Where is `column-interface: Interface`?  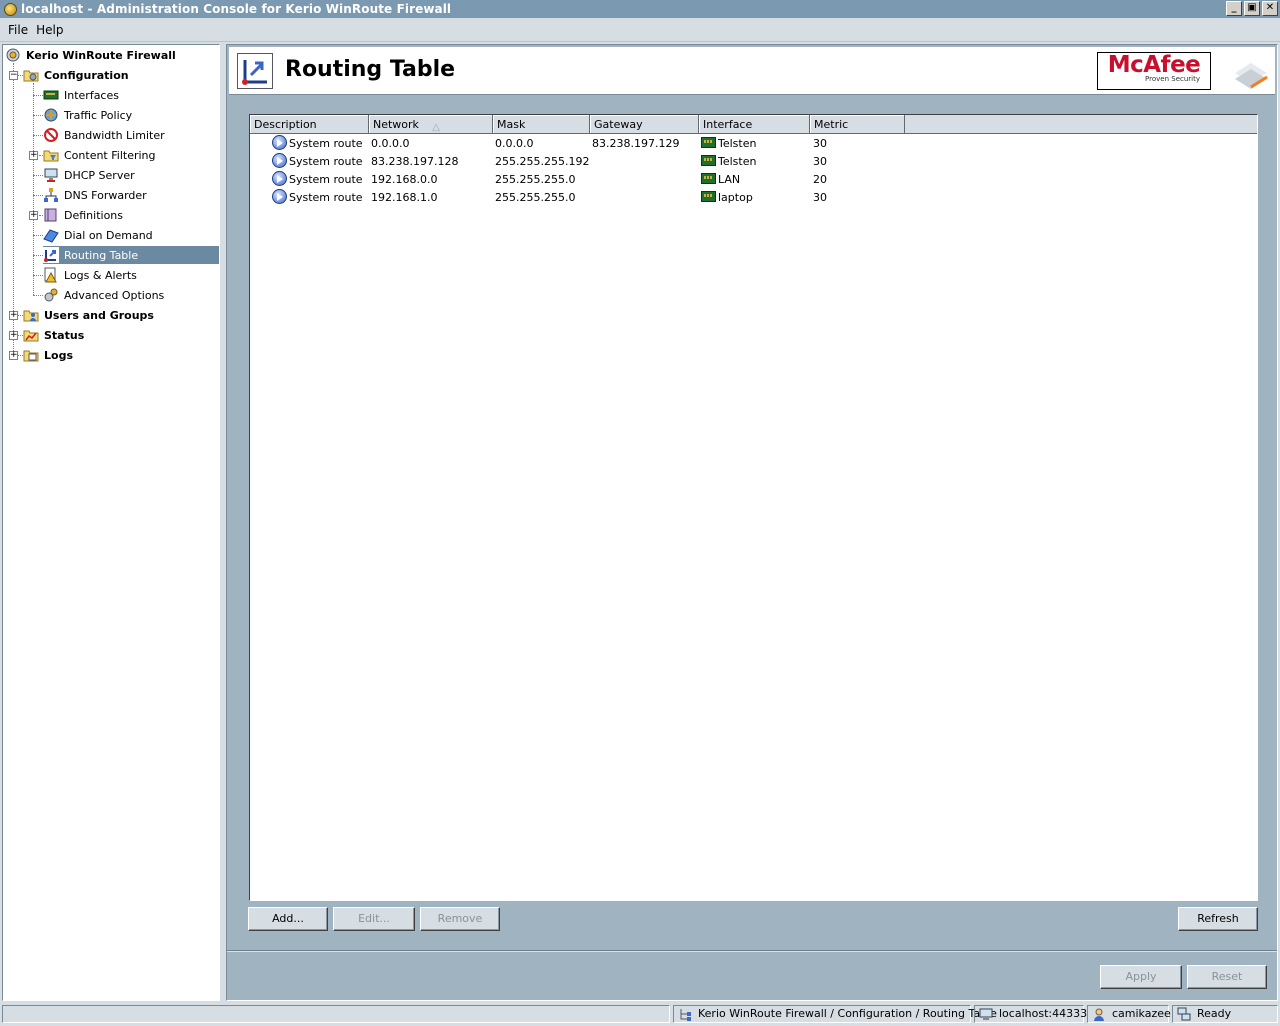
column-interface: Interface is located at coordinates (754, 124).